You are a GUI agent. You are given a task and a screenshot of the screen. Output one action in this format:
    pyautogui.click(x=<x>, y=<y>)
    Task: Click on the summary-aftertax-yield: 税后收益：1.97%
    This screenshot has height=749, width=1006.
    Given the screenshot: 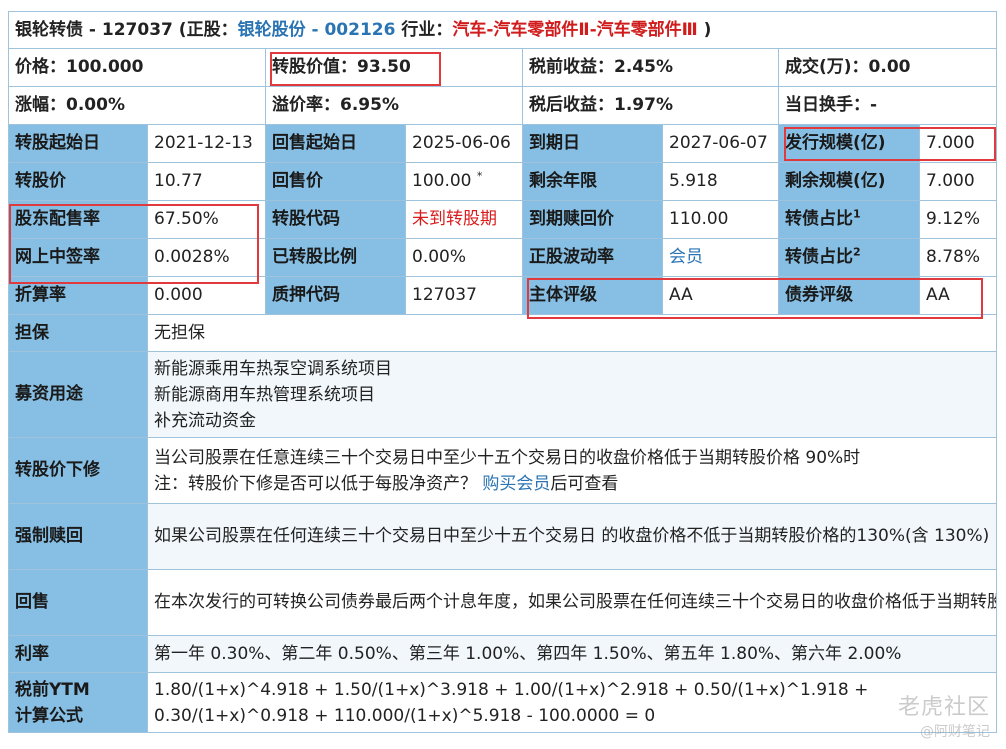 What is the action you would take?
    pyautogui.click(x=650, y=105)
    